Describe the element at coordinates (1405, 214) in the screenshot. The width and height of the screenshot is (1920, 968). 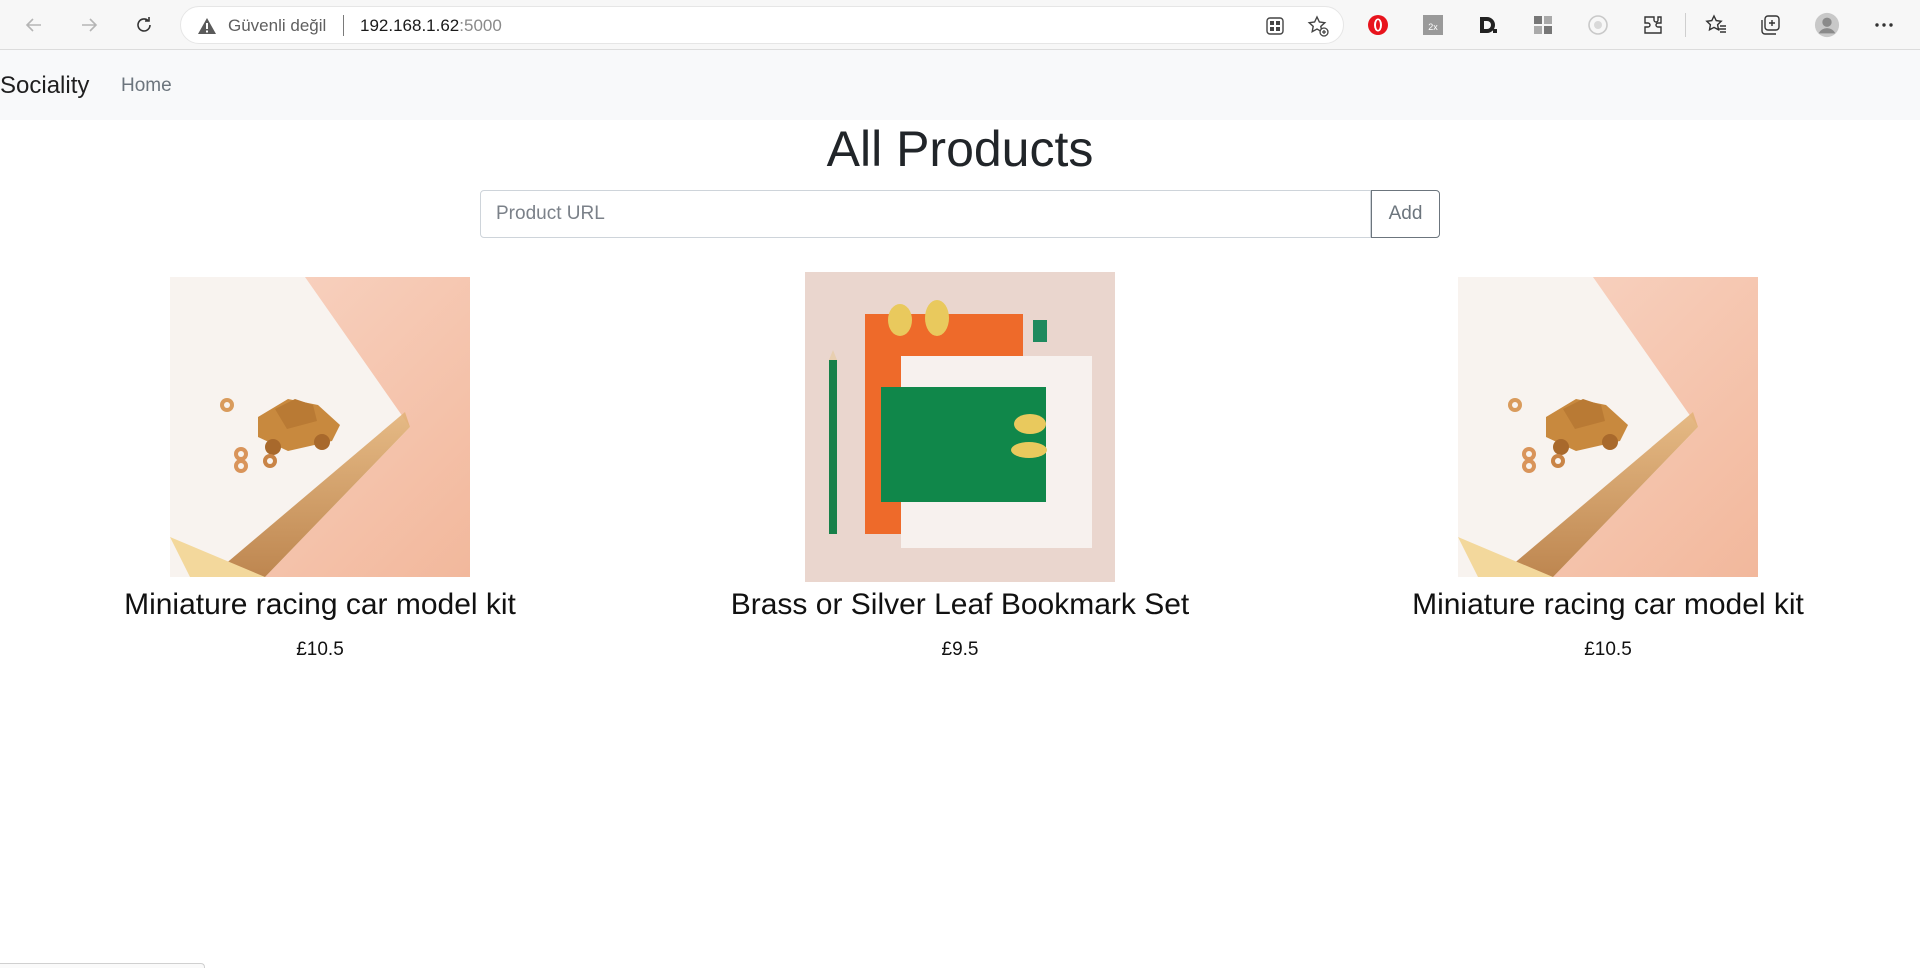
I see `add-button: Add` at that location.